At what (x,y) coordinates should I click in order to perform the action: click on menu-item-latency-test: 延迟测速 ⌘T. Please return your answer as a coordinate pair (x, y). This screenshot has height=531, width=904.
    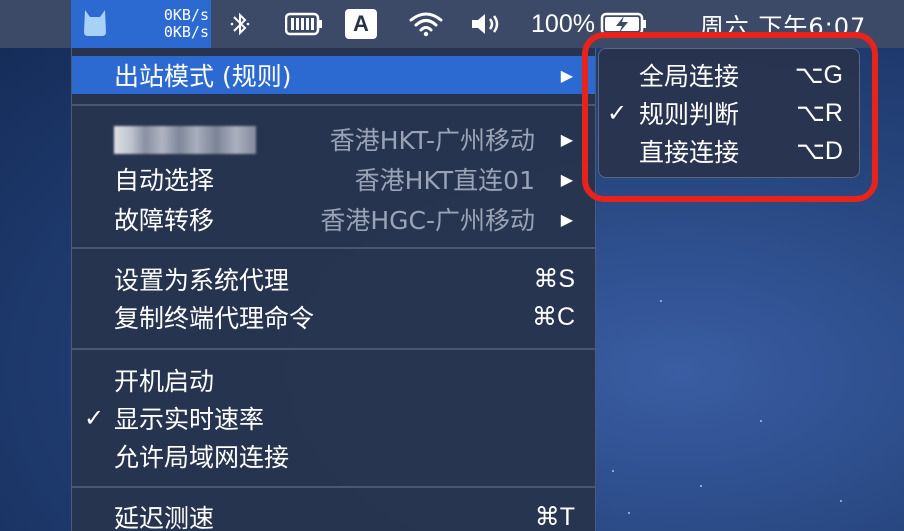
    Looking at the image, I should click on (333, 514).